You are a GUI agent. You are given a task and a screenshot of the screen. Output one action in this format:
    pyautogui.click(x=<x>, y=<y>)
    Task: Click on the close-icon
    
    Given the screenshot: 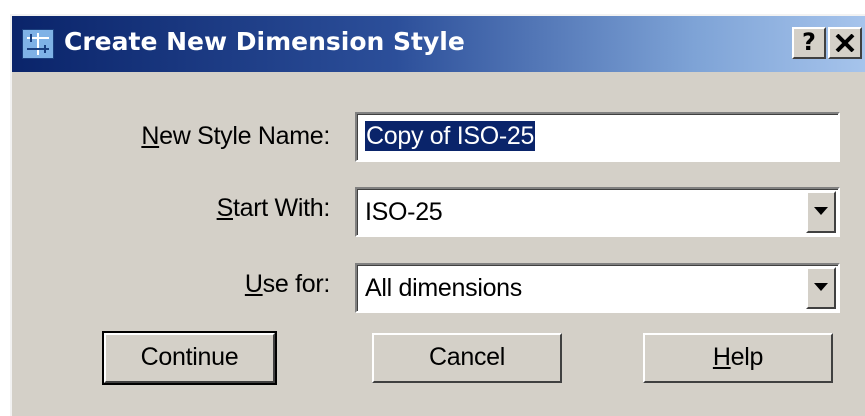 What is the action you would take?
    pyautogui.click(x=845, y=43)
    